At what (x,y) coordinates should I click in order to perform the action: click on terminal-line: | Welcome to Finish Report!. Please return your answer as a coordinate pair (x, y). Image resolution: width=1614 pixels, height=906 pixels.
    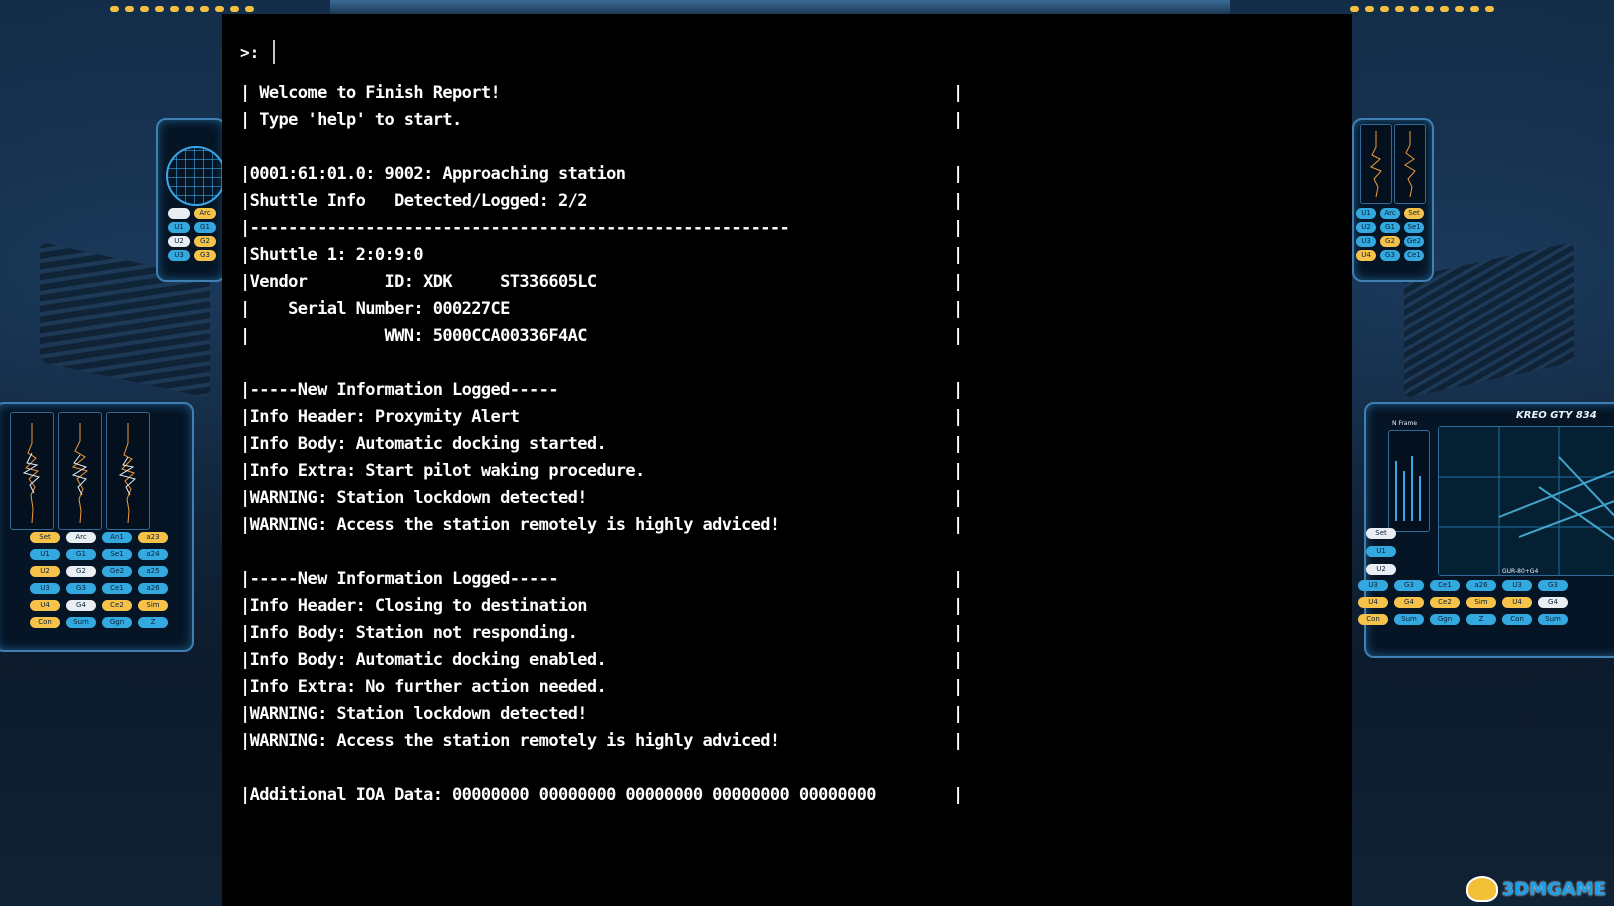
    Looking at the image, I should click on (370, 93).